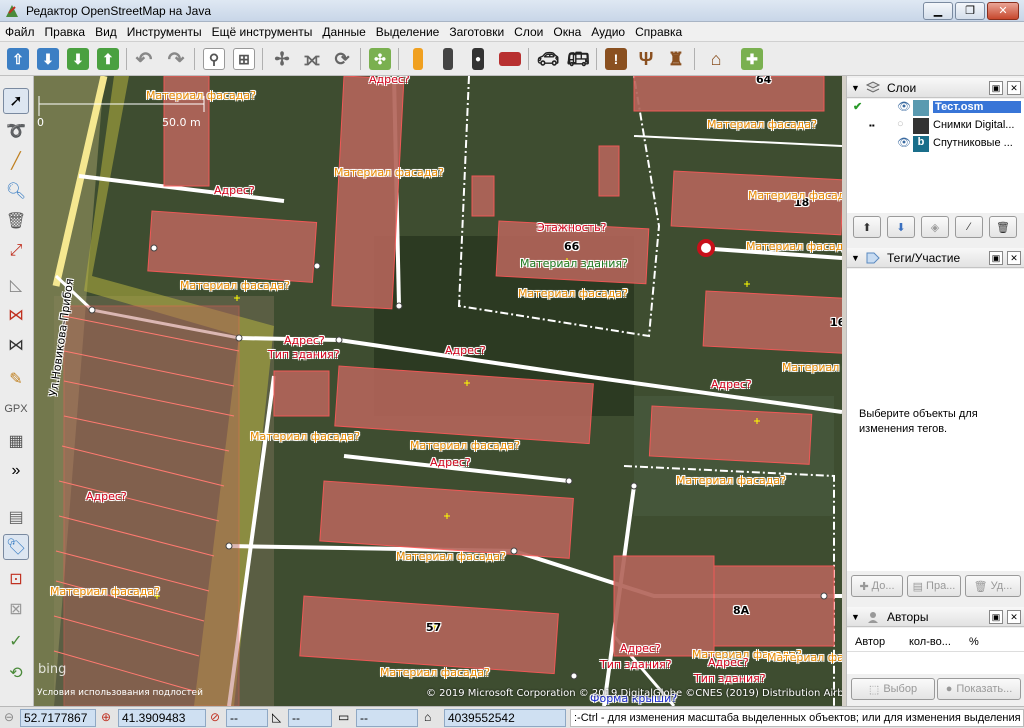 The width and height of the screenshot is (1024, 728). What do you see at coordinates (478, 59) in the screenshot?
I see `traffic-light-icon: ●` at bounding box center [478, 59].